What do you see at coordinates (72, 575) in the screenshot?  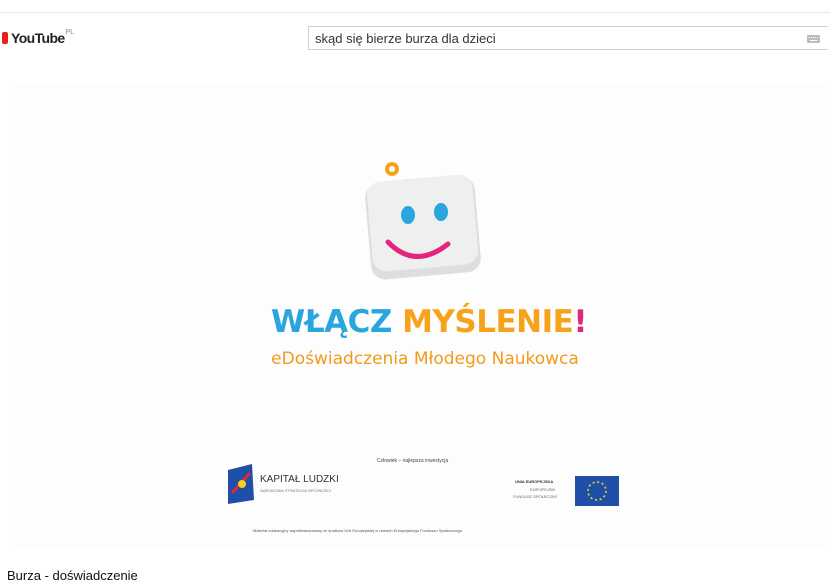 I see `video-title: Burza - doświadczenie` at bounding box center [72, 575].